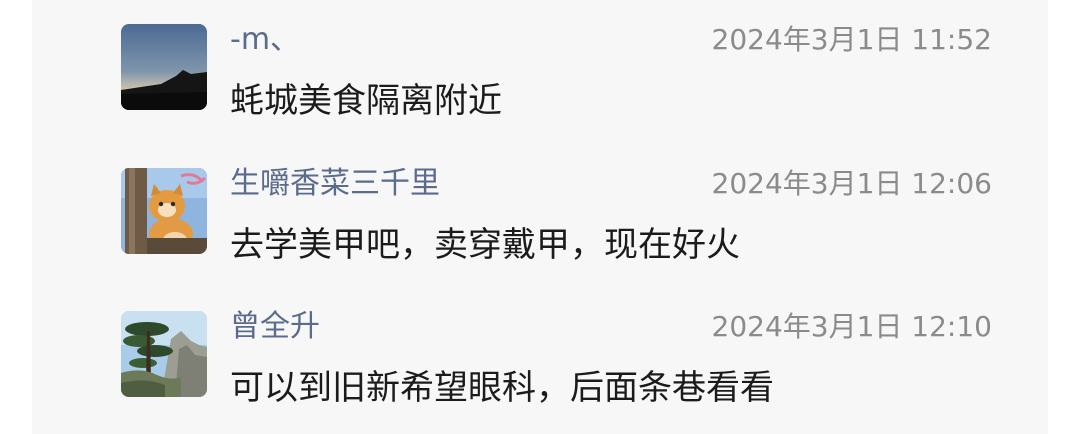 This screenshot has width=1080, height=434. Describe the element at coordinates (485, 245) in the screenshot. I see `comment-text: 去学美甲吧，卖穿戴甲，现在好火` at that location.